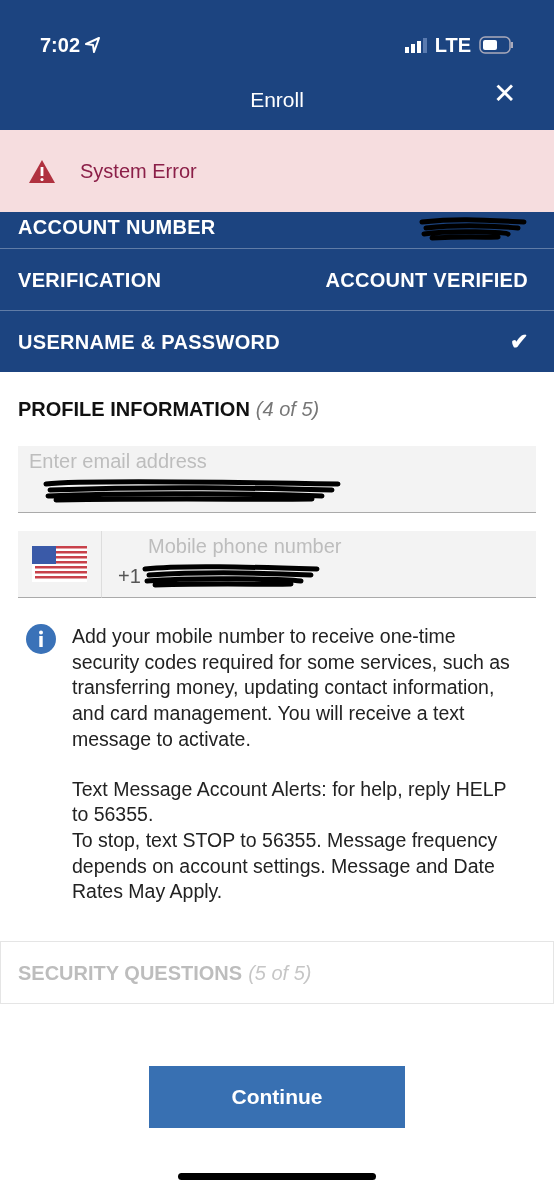  What do you see at coordinates (415, 45) in the screenshot?
I see `signal-icon` at bounding box center [415, 45].